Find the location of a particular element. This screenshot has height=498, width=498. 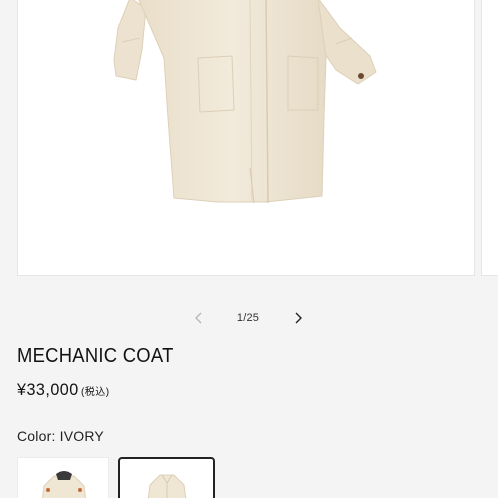

color-swatch-2-selected is located at coordinates (166, 477).